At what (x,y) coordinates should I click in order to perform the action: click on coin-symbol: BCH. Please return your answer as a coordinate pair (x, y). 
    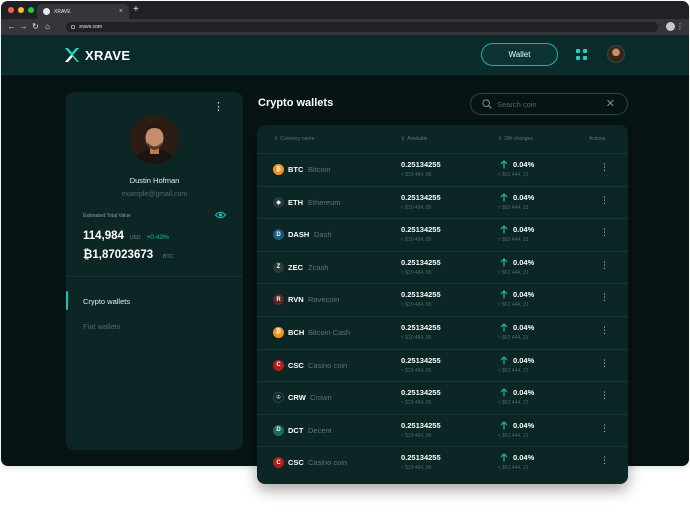
    Looking at the image, I should click on (296, 332).